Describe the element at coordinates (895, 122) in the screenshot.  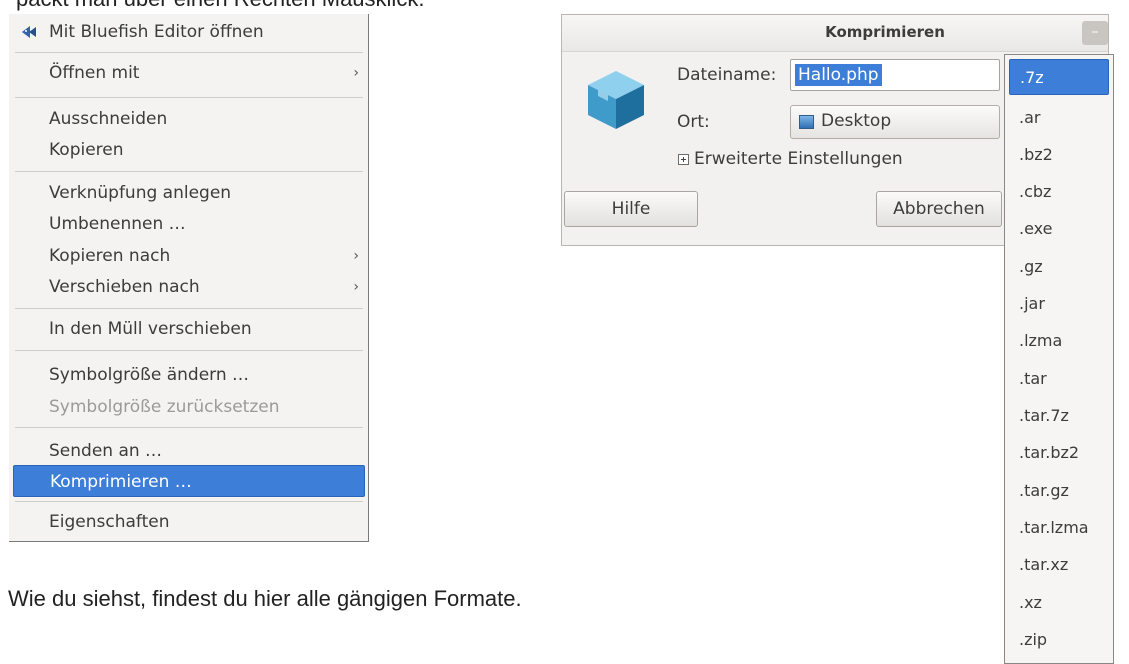
I see `location-combo: Desktop` at that location.